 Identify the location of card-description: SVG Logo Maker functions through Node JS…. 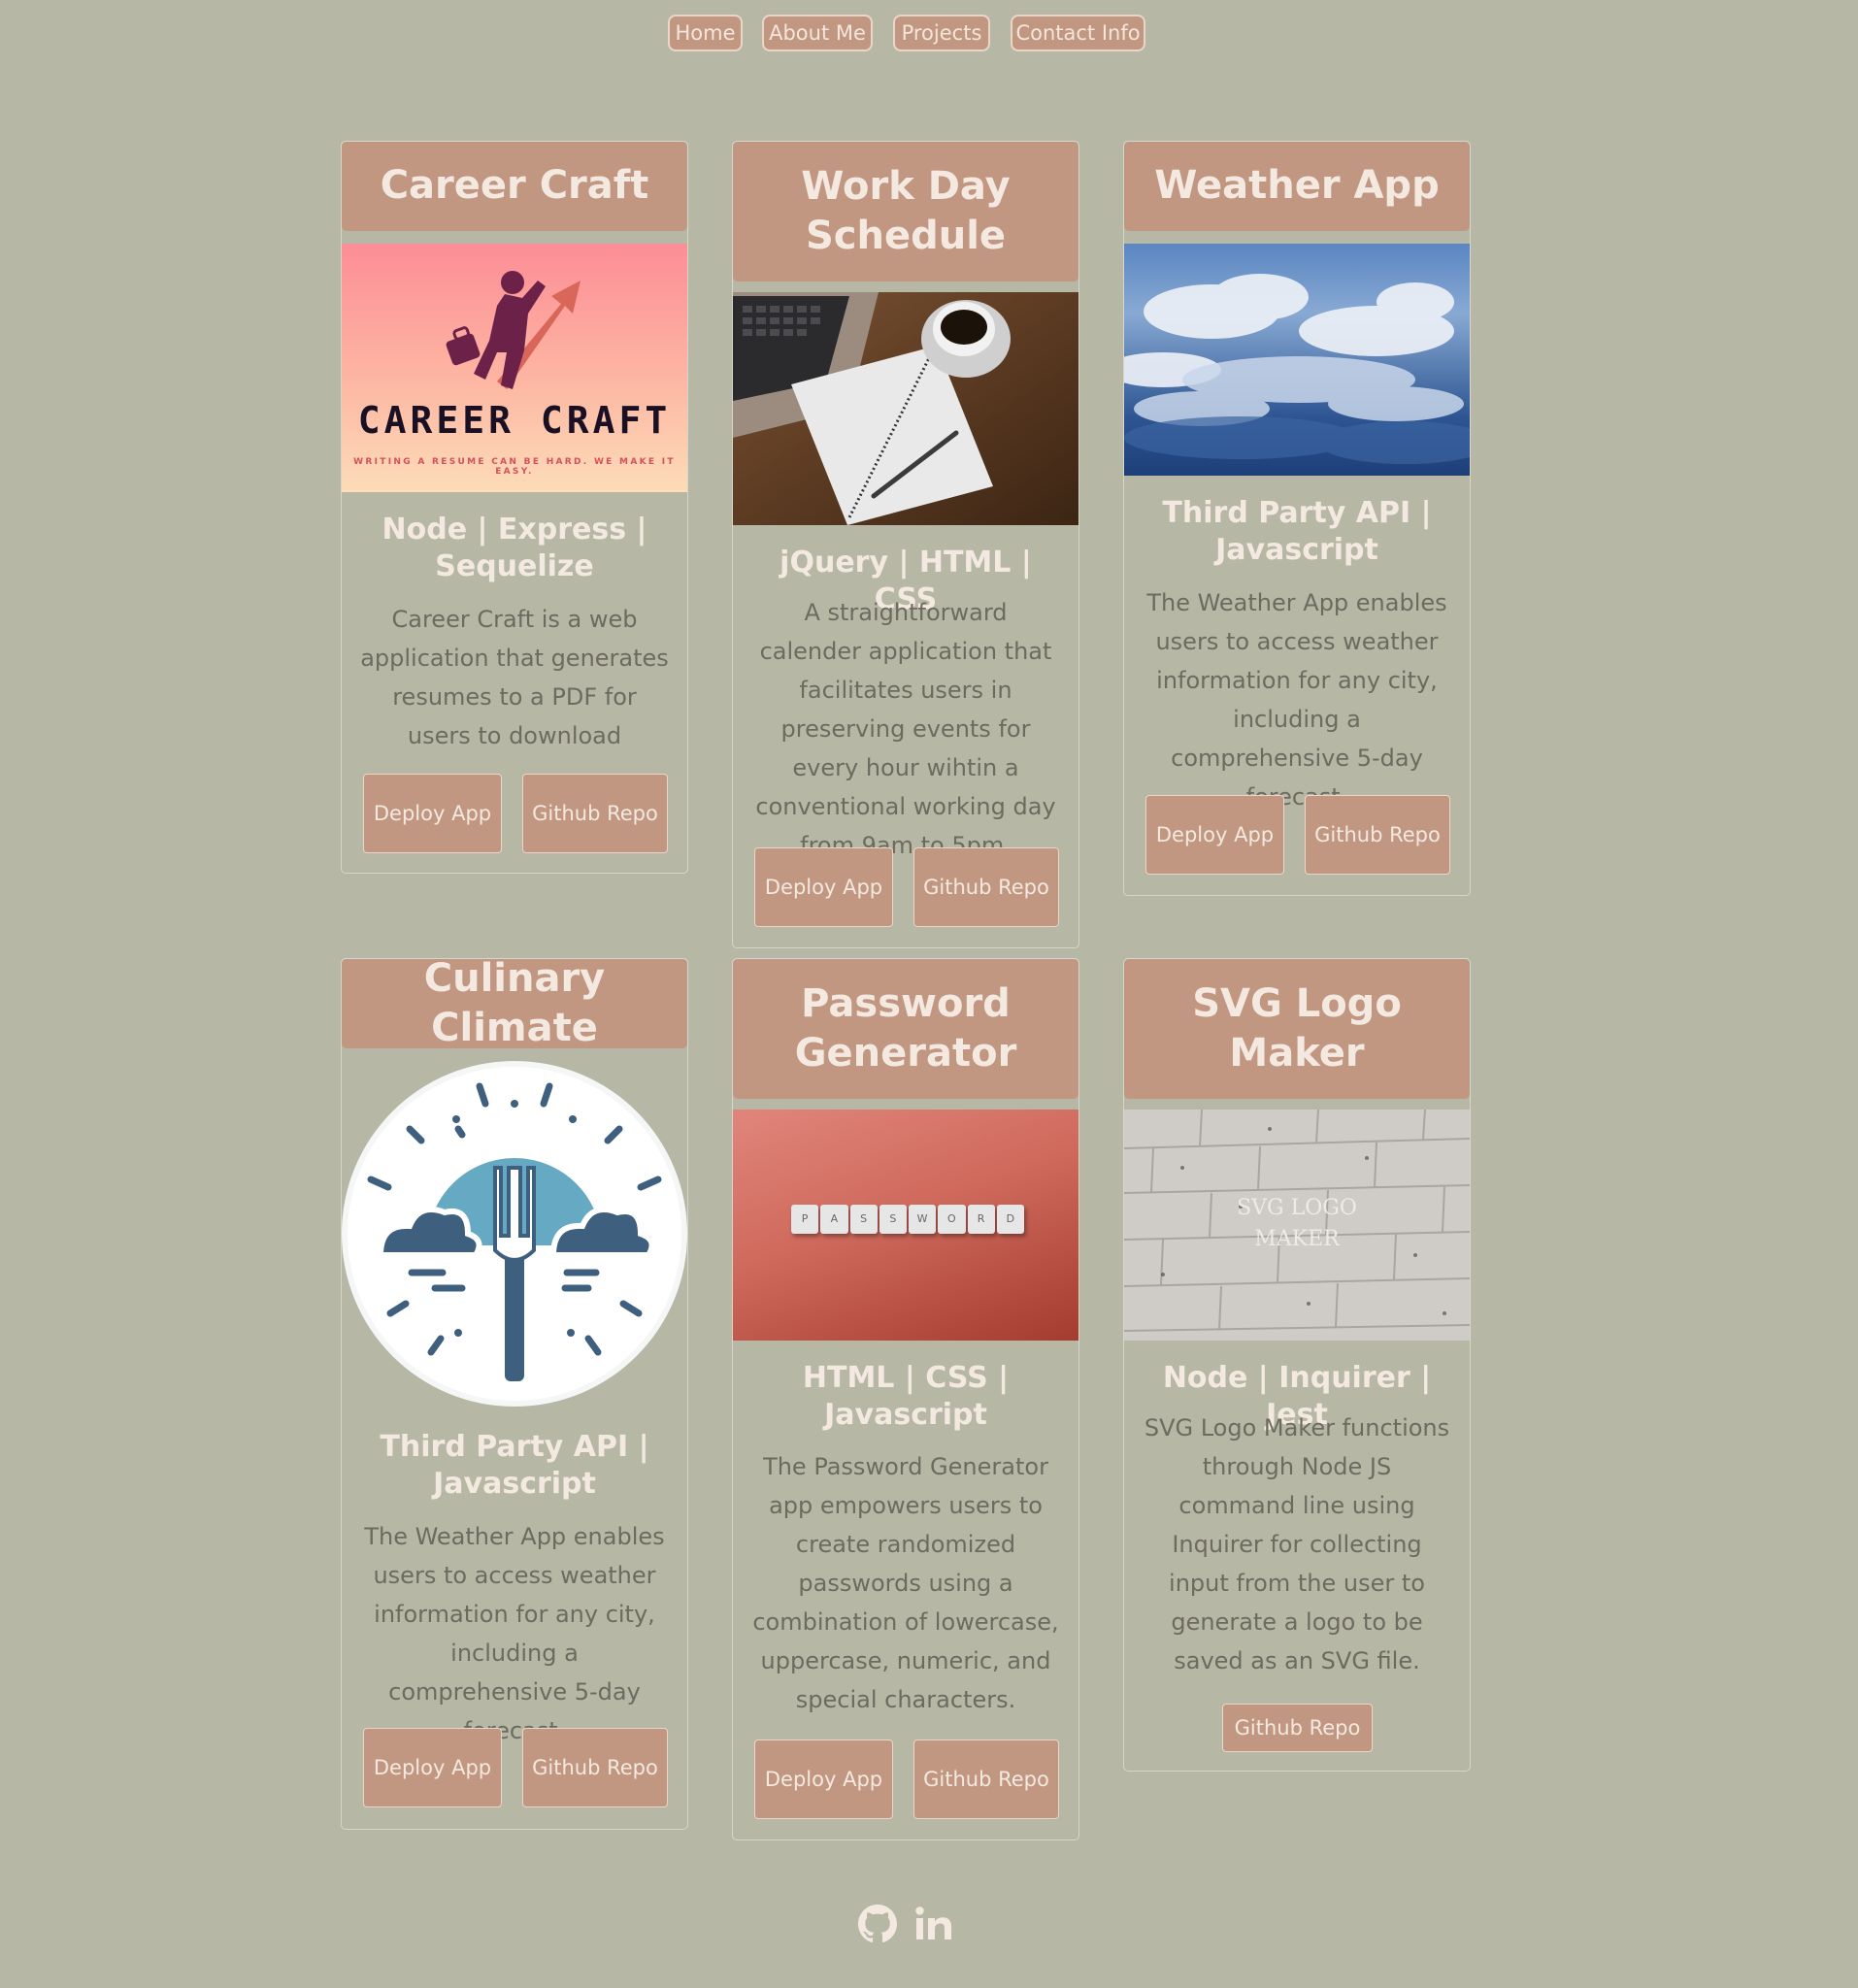
(1297, 1544).